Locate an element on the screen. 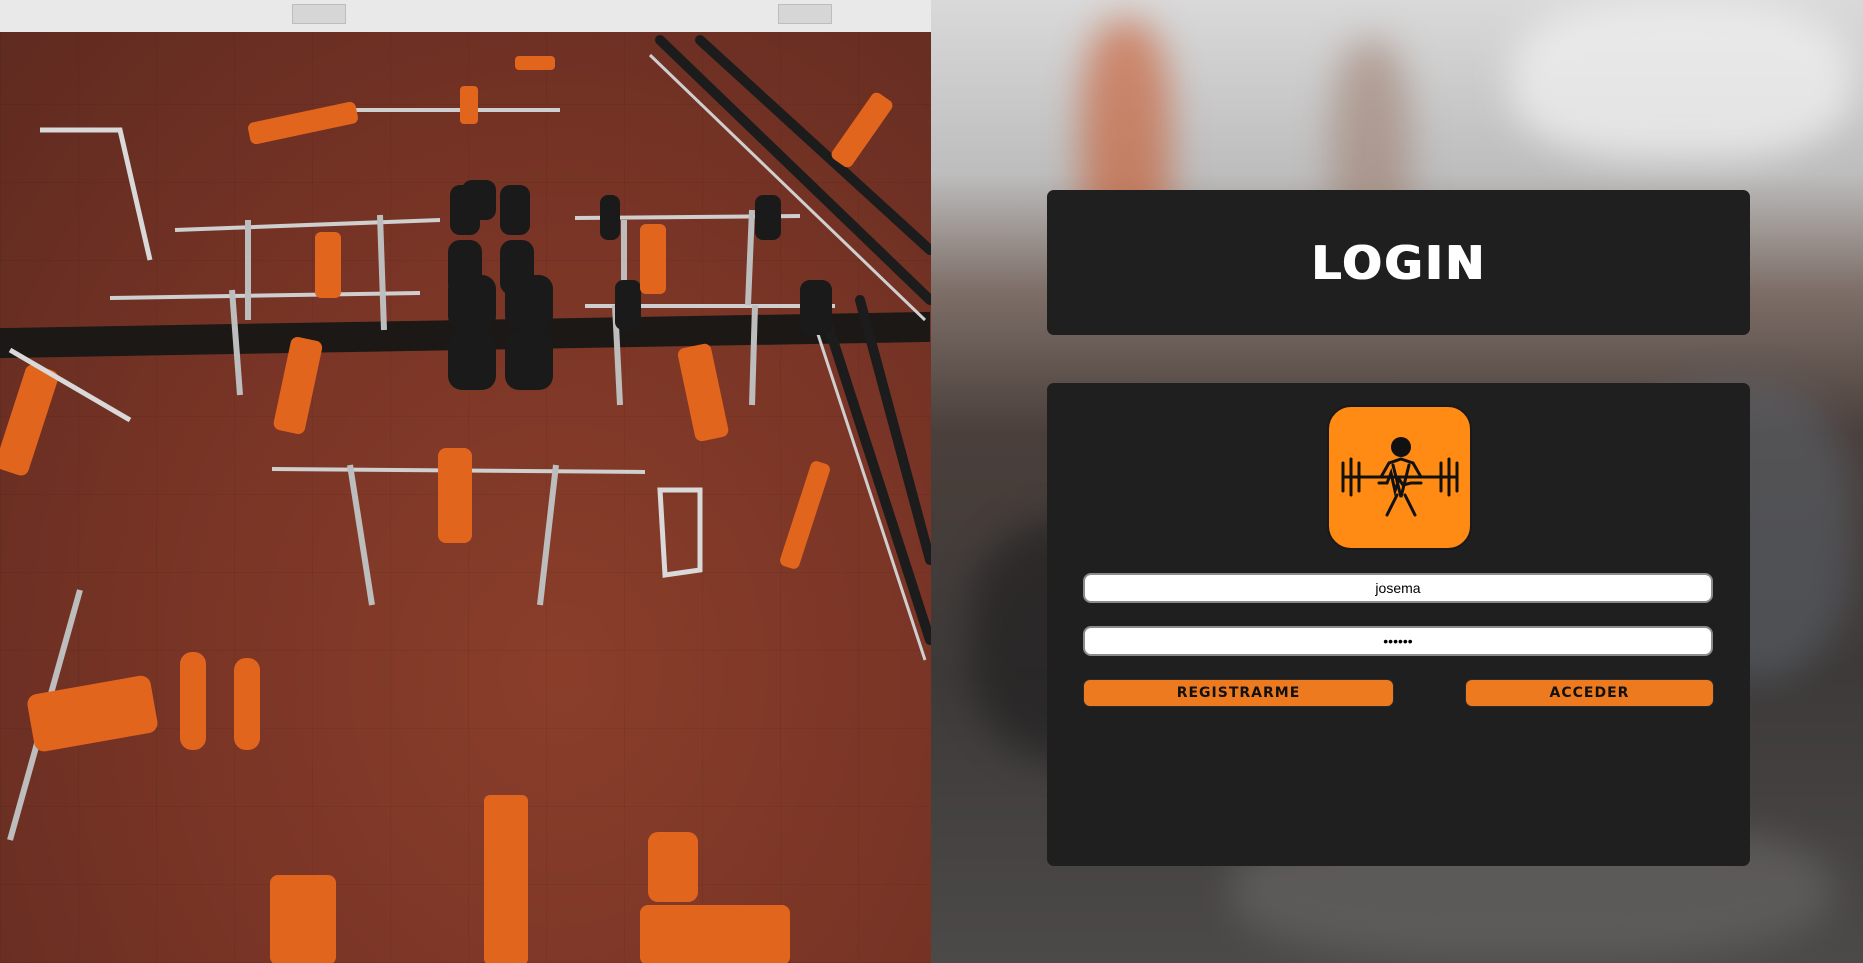 The image size is (1863, 963). username-field is located at coordinates (1398, 588).